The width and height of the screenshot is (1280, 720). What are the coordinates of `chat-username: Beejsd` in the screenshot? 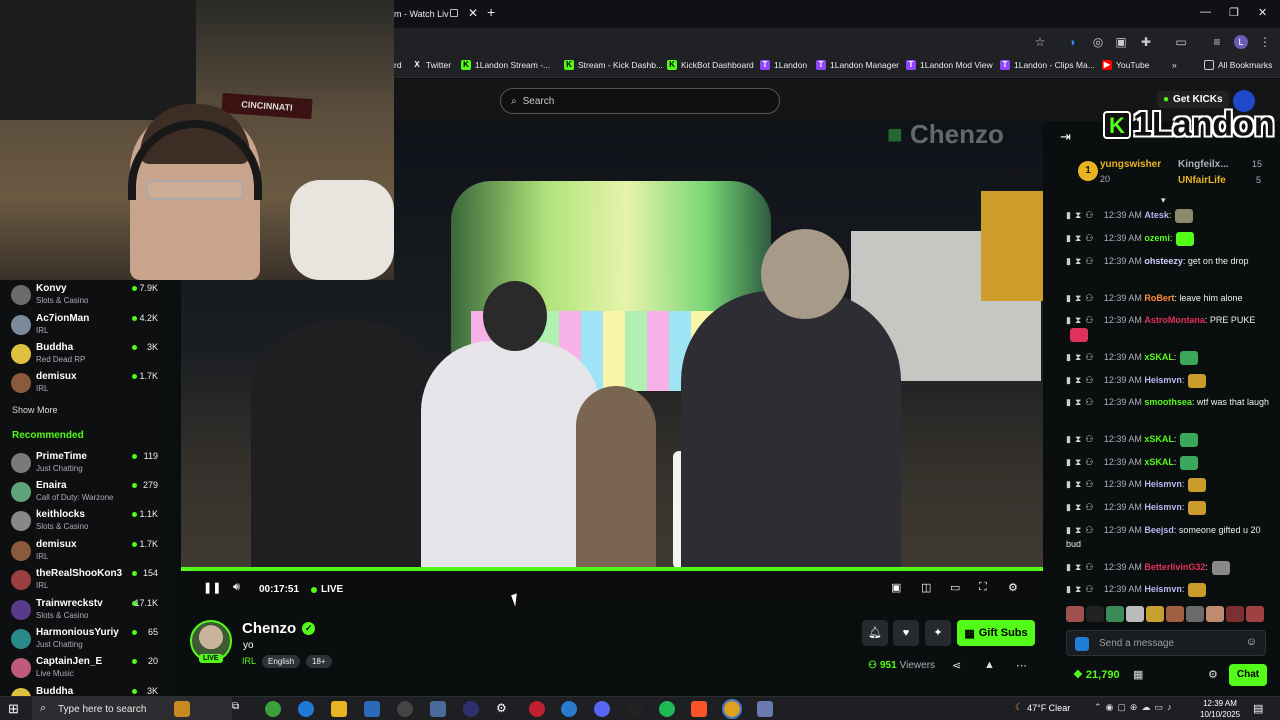 It's located at (1159, 530).